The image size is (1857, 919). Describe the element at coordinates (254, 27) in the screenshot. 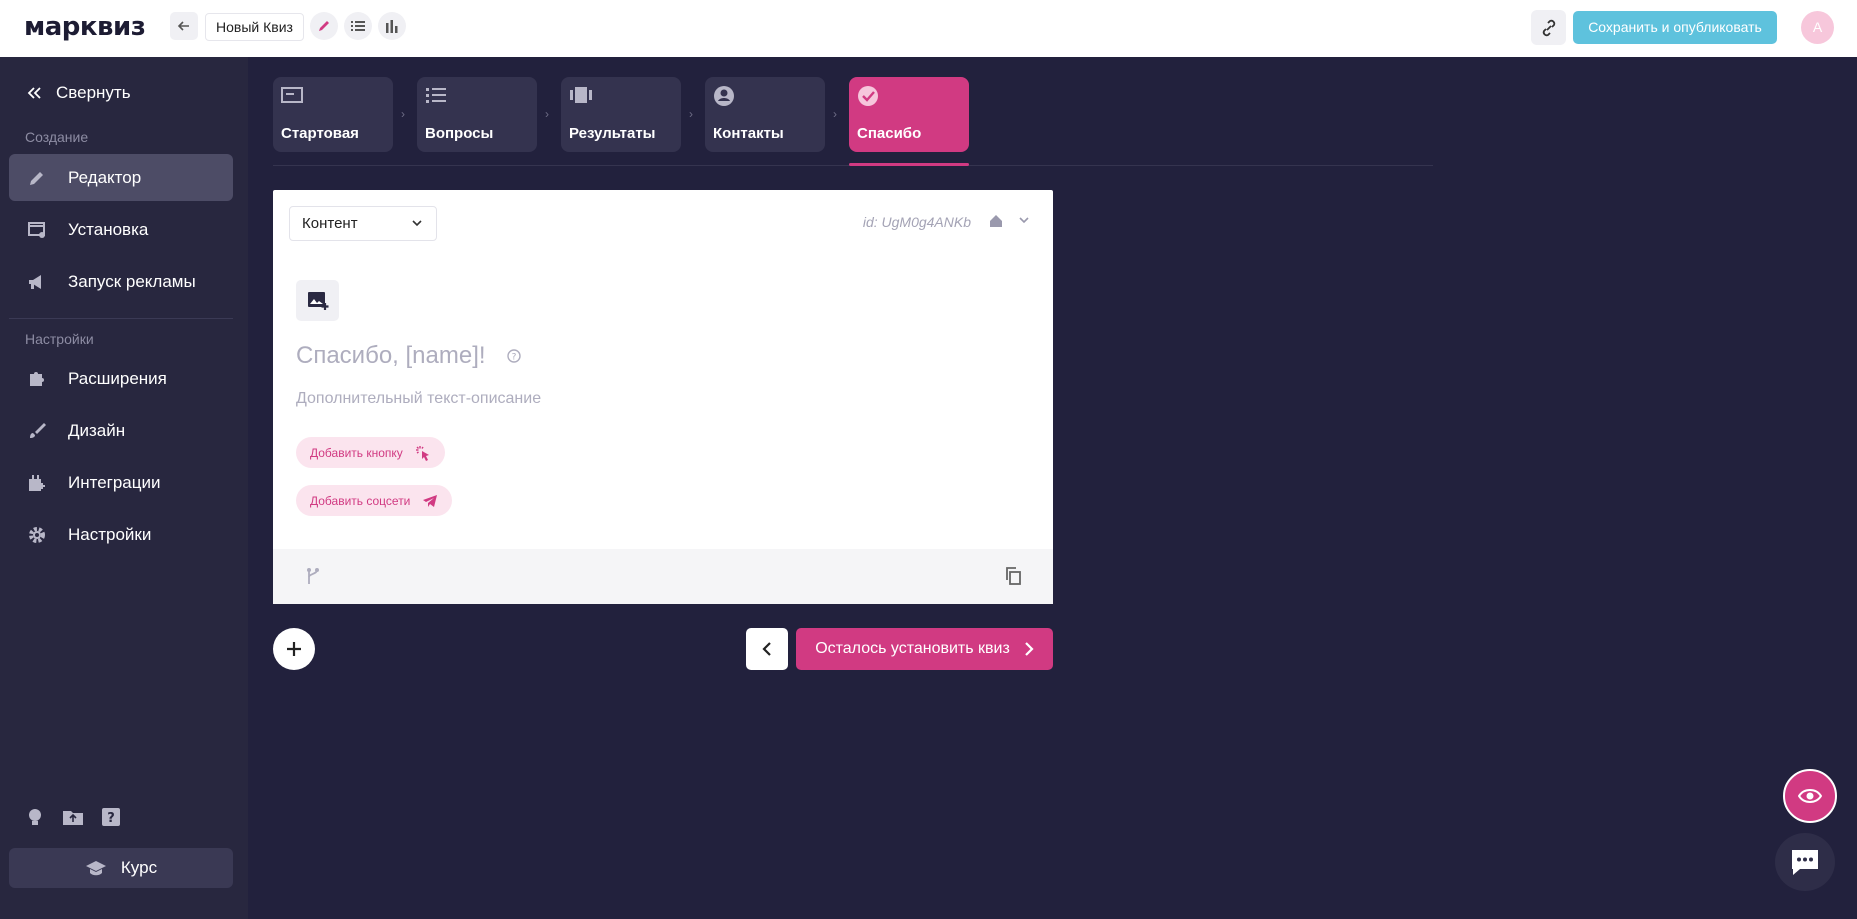

I see `quiz-name-field: Новый Квиз` at that location.